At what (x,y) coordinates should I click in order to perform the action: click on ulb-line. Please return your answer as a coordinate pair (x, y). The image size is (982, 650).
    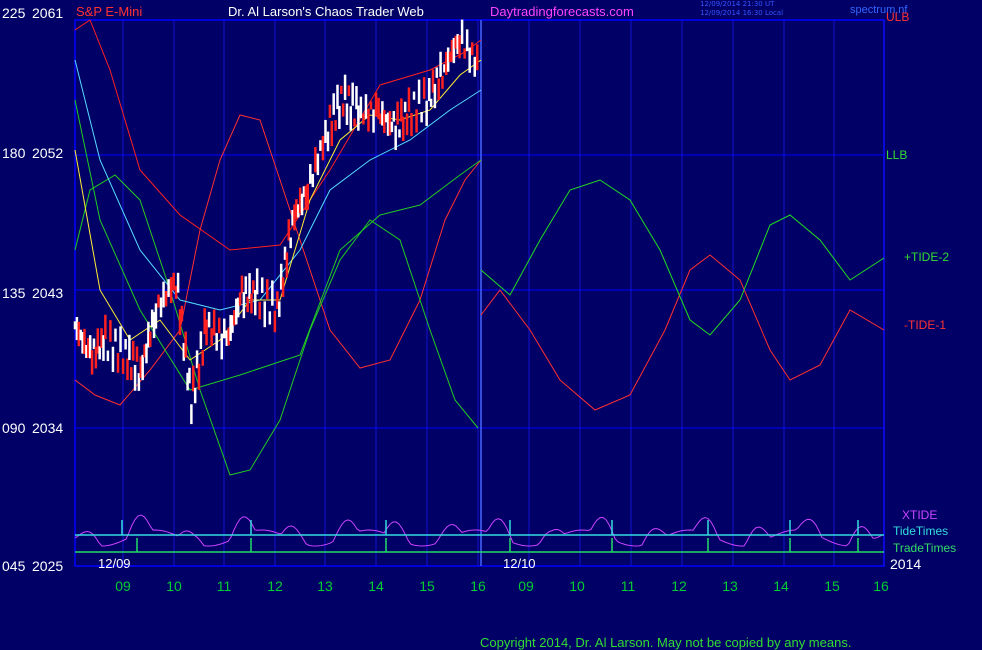
    Looking at the image, I should click on (278, 135).